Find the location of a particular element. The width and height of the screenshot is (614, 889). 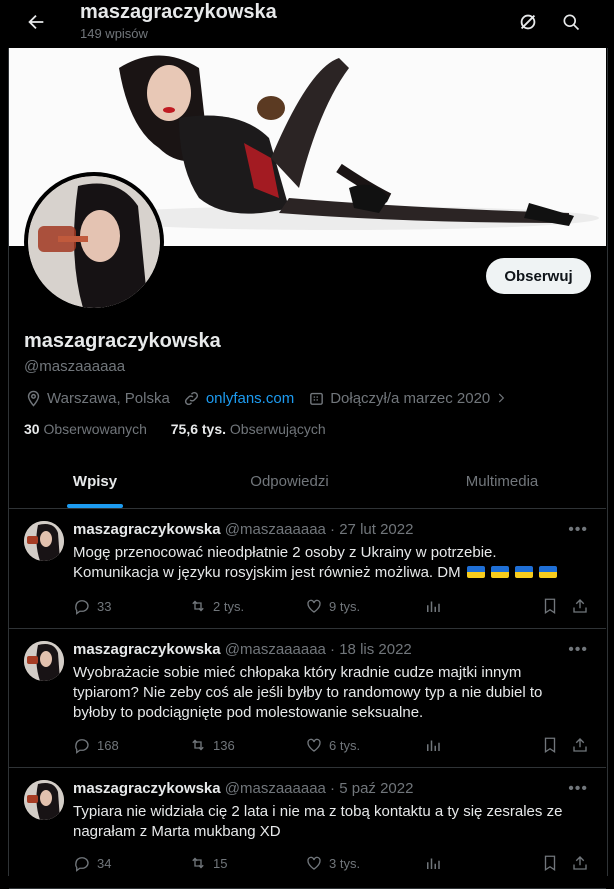

link-item: onlyfans.com is located at coordinates (238, 398).